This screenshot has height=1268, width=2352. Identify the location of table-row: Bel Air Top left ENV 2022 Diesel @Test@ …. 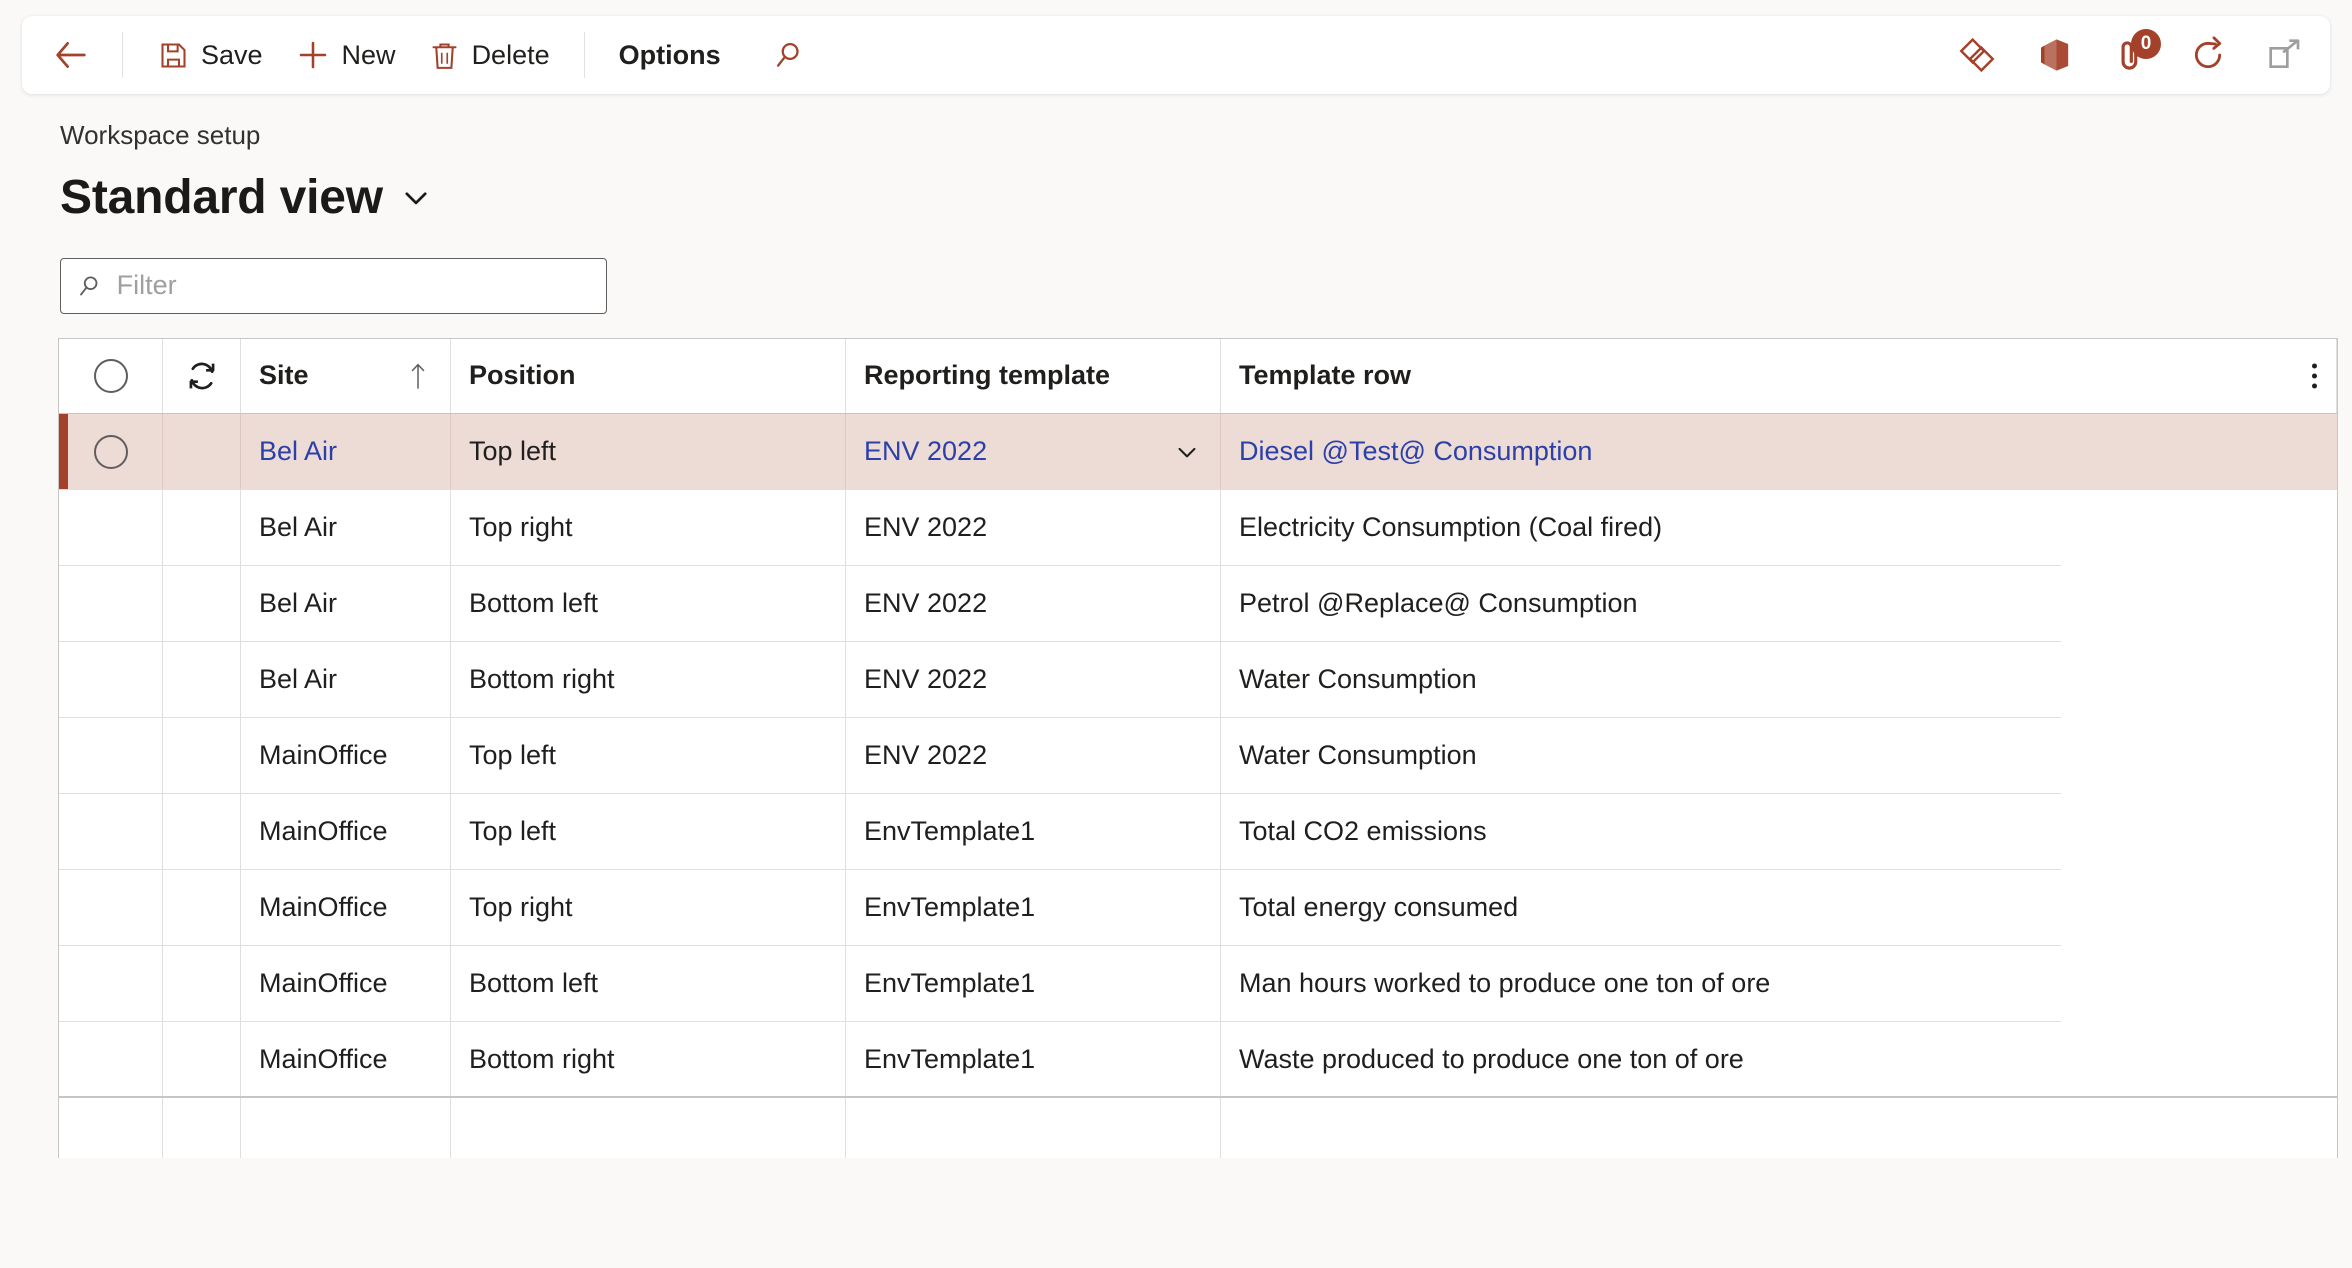
(1198, 451).